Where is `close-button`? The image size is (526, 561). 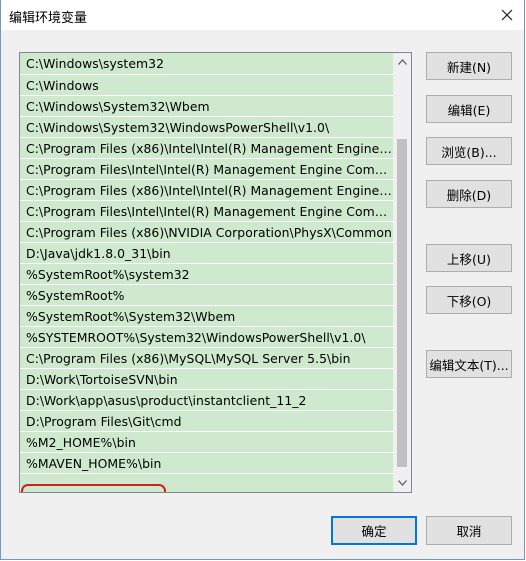
close-button is located at coordinates (507, 15).